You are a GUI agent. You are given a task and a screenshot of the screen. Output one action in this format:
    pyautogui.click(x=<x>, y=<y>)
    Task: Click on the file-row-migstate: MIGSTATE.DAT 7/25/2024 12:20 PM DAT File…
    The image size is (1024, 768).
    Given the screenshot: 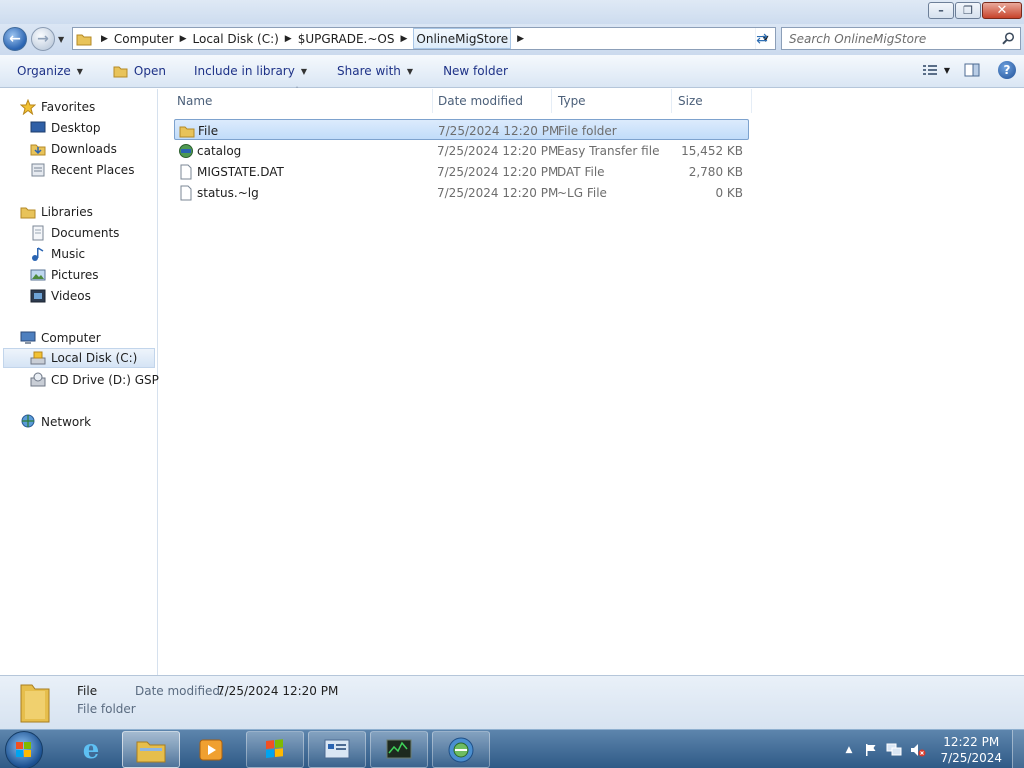 What is the action you would take?
    pyautogui.click(x=461, y=171)
    